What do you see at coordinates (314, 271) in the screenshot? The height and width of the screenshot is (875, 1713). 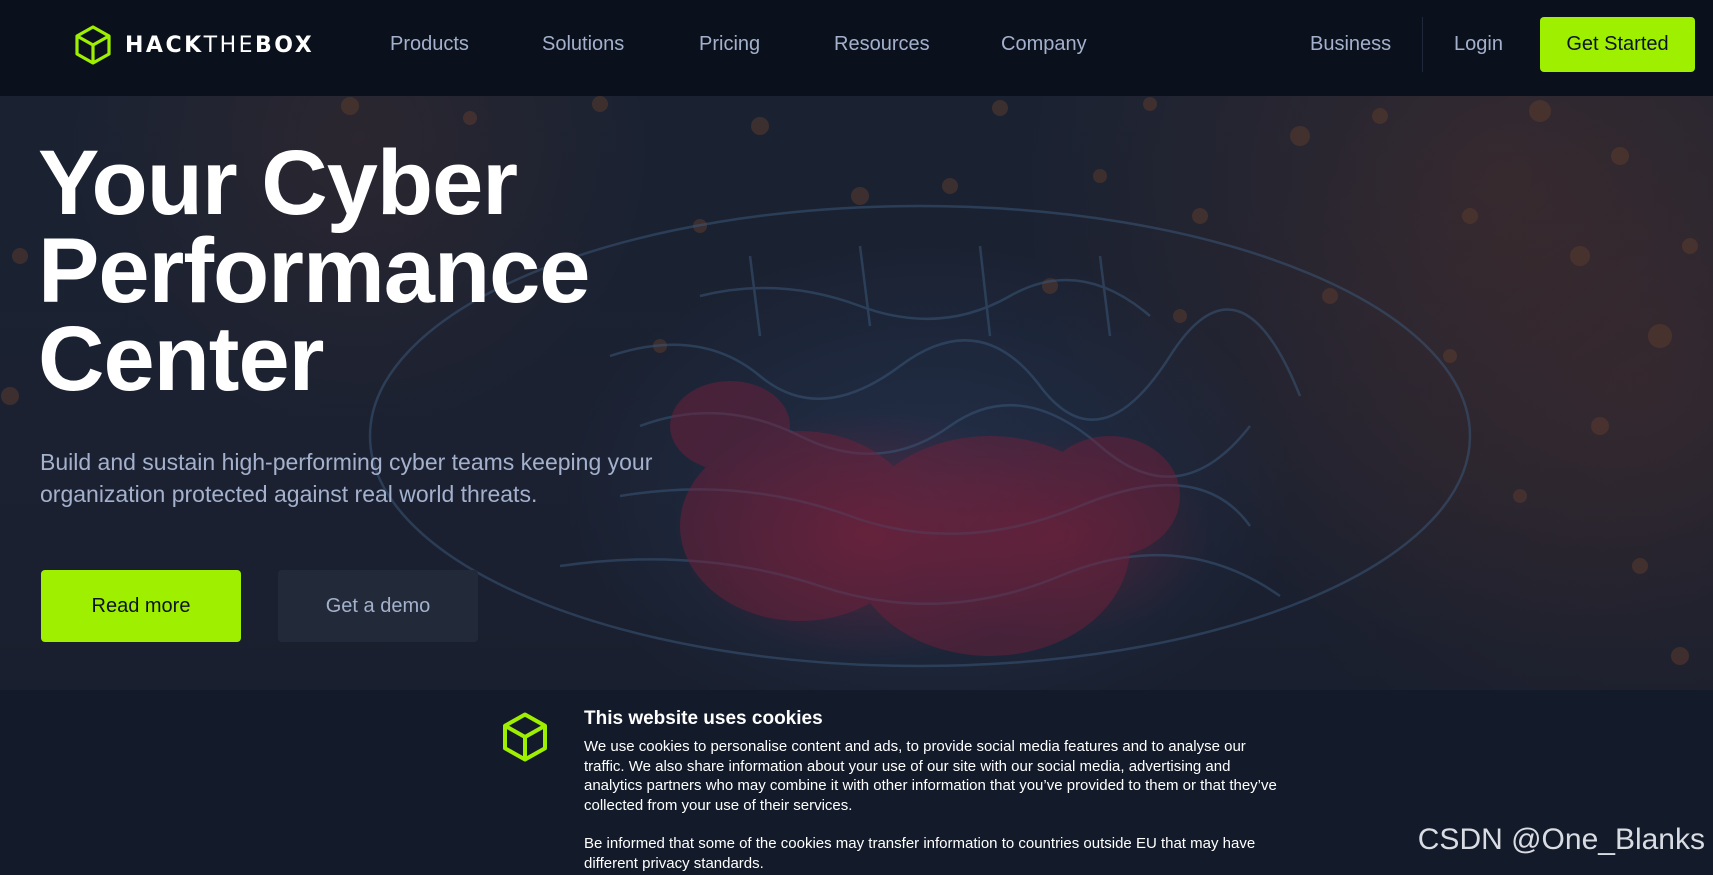 I see `hero-title-line: Performance` at bounding box center [314, 271].